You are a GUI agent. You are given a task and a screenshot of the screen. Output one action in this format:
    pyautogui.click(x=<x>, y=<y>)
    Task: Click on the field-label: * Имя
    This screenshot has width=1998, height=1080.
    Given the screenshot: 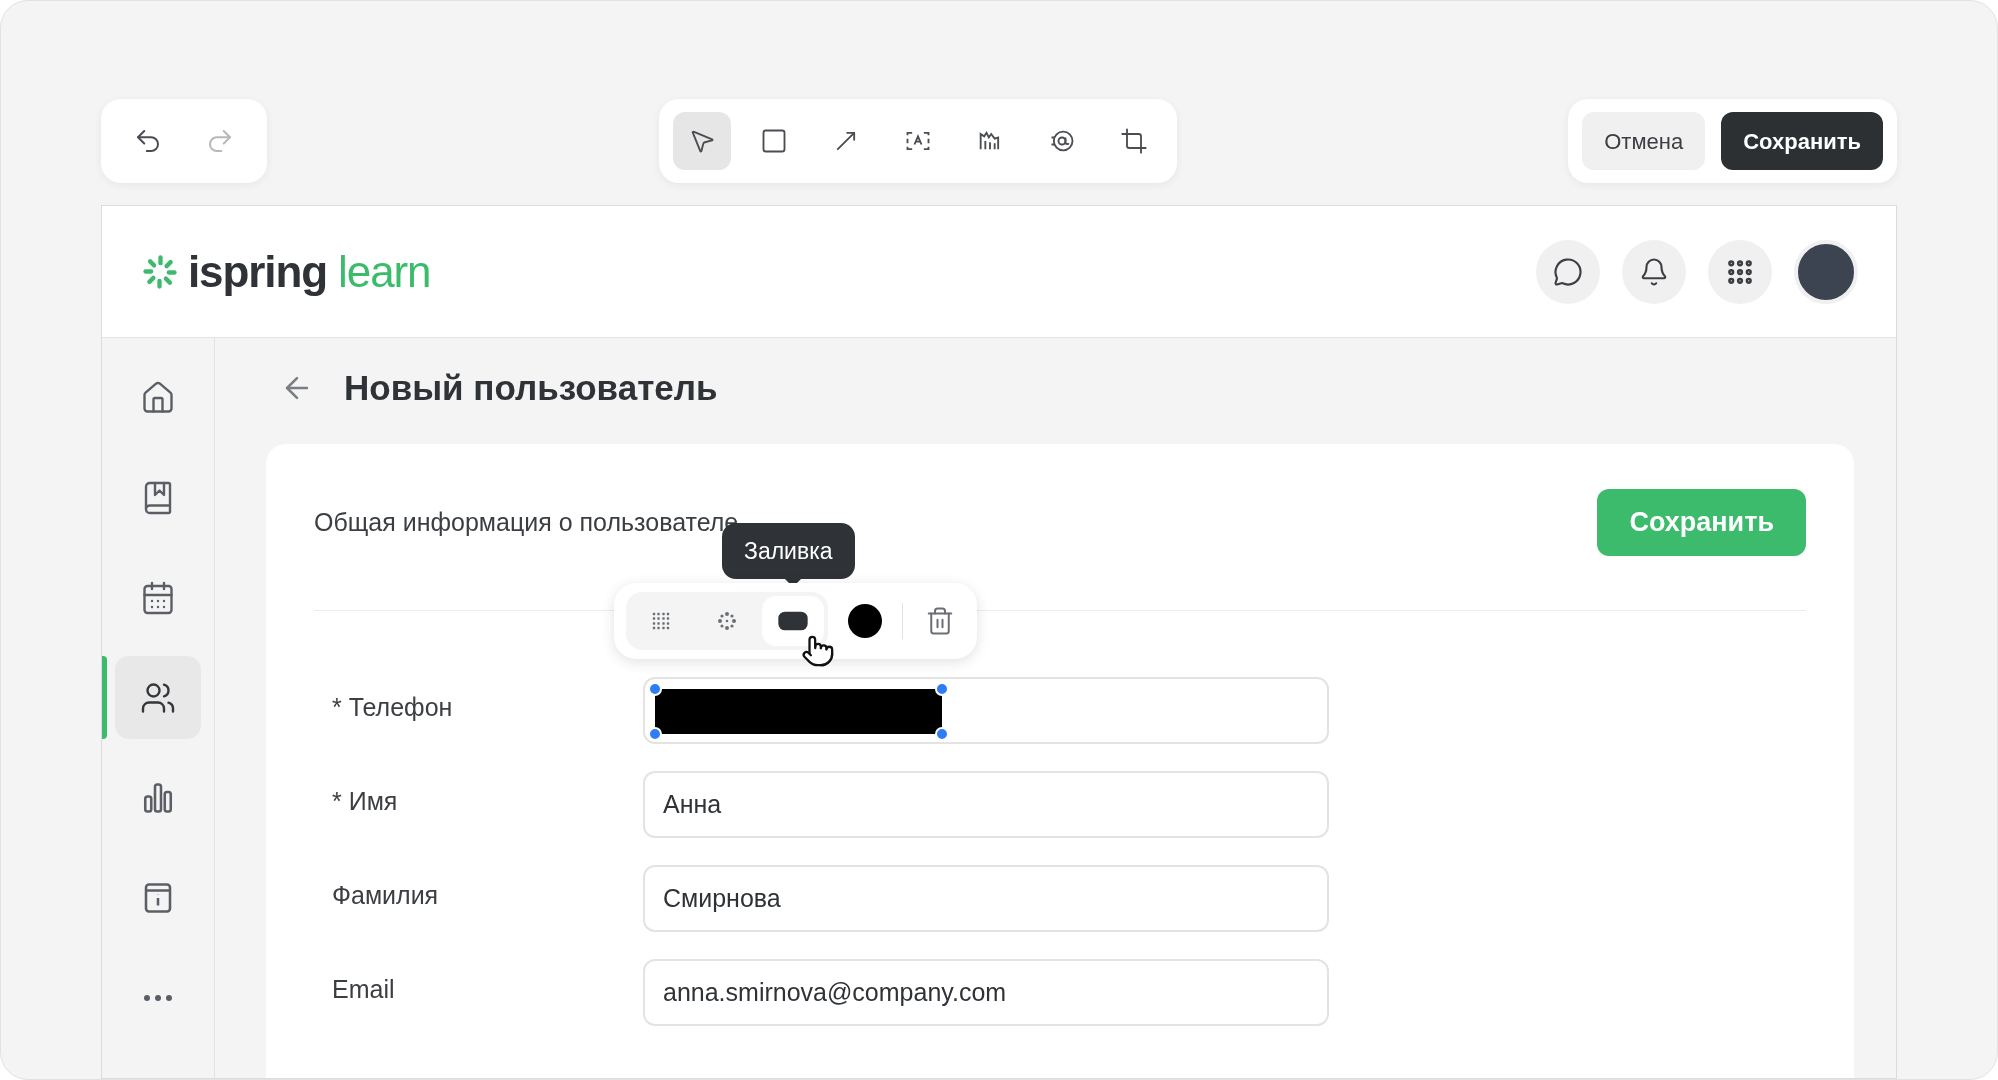 What is the action you would take?
    pyautogui.click(x=365, y=801)
    